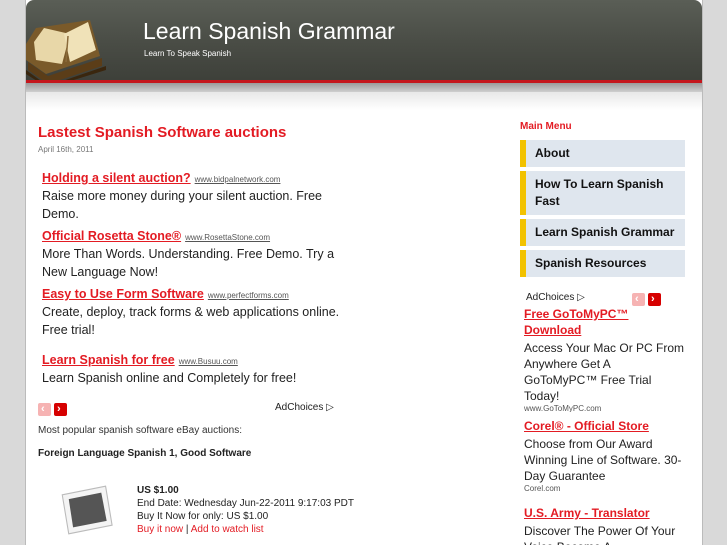 This screenshot has height=545, width=727. Describe the element at coordinates (604, 513) in the screenshot. I see `sidebar-ad-title-link: U.S. Army - Translator` at that location.